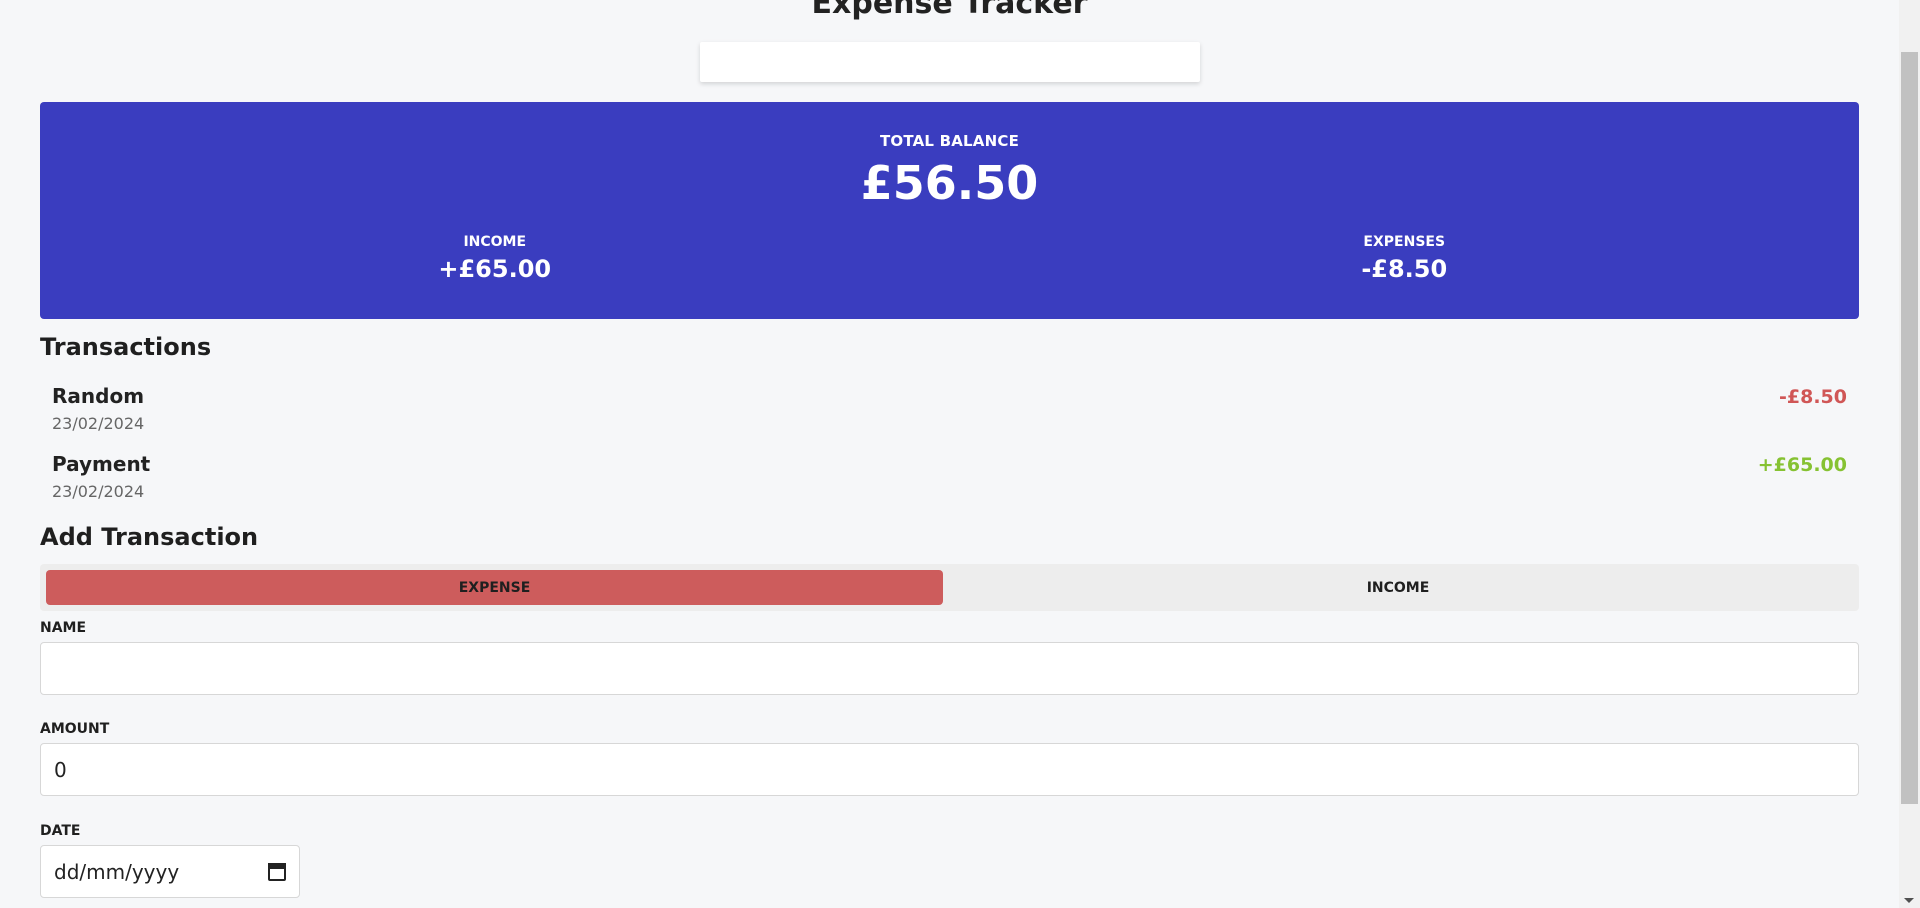  Describe the element at coordinates (494, 587) in the screenshot. I see `expense-toggle-button: EXPENSE` at that location.